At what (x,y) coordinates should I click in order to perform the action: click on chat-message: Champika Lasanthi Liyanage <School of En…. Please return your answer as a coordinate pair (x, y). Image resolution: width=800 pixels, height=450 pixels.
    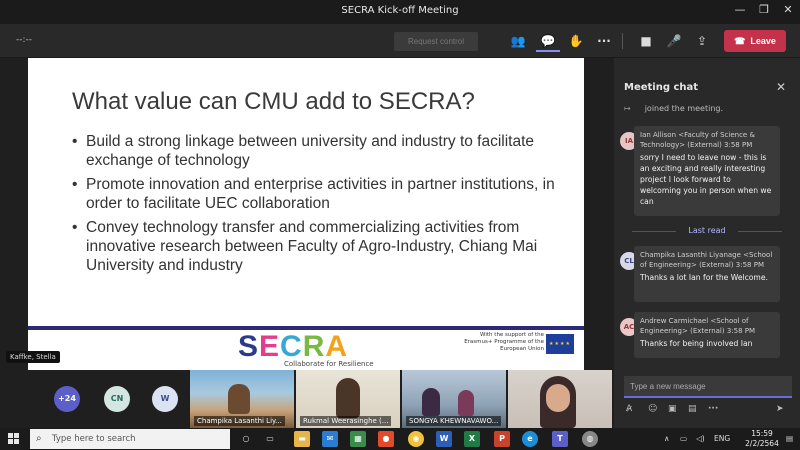
    Looking at the image, I should click on (707, 274).